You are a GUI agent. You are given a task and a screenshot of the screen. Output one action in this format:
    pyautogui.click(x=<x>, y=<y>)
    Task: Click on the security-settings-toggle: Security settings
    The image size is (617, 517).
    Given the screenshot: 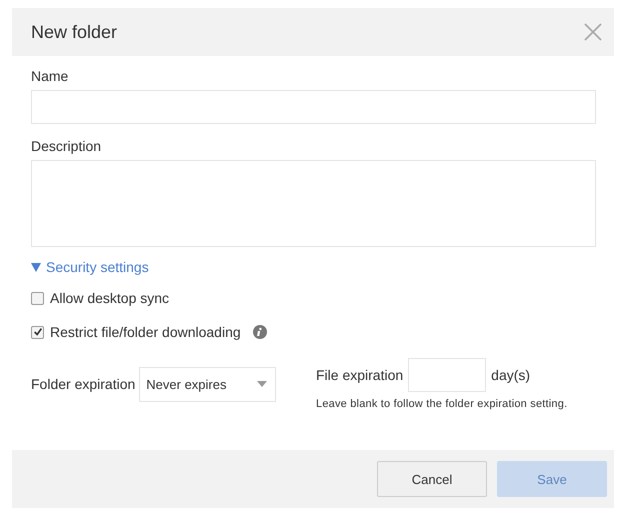 What is the action you would take?
    pyautogui.click(x=313, y=267)
    